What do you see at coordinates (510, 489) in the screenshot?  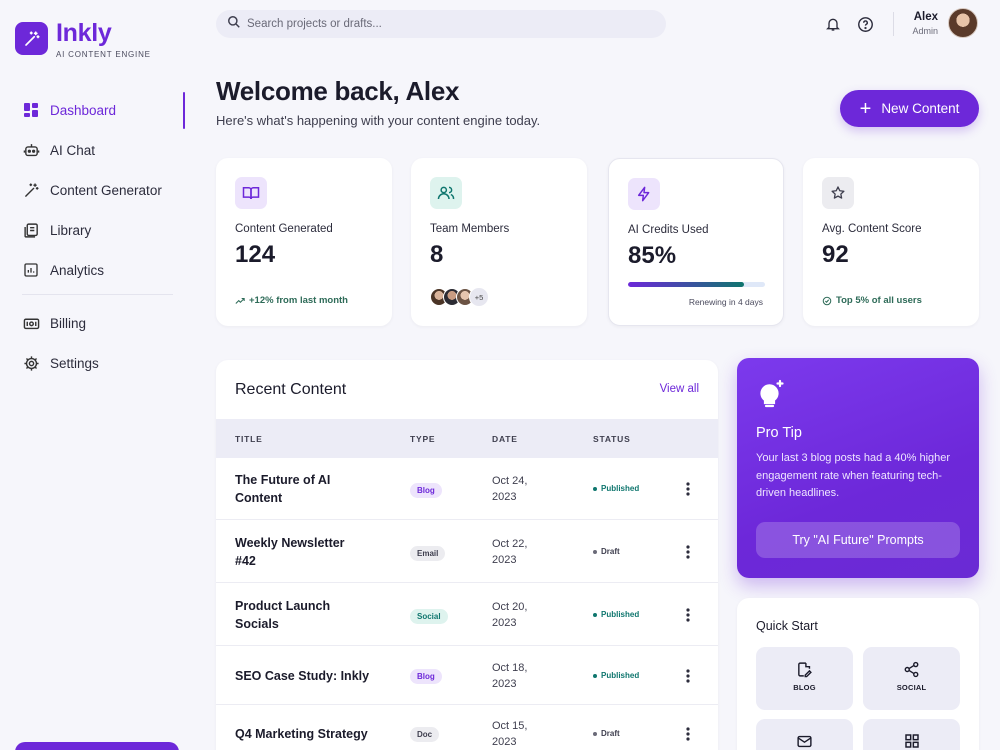 I see `content-date: Oct 24, 2023` at bounding box center [510, 489].